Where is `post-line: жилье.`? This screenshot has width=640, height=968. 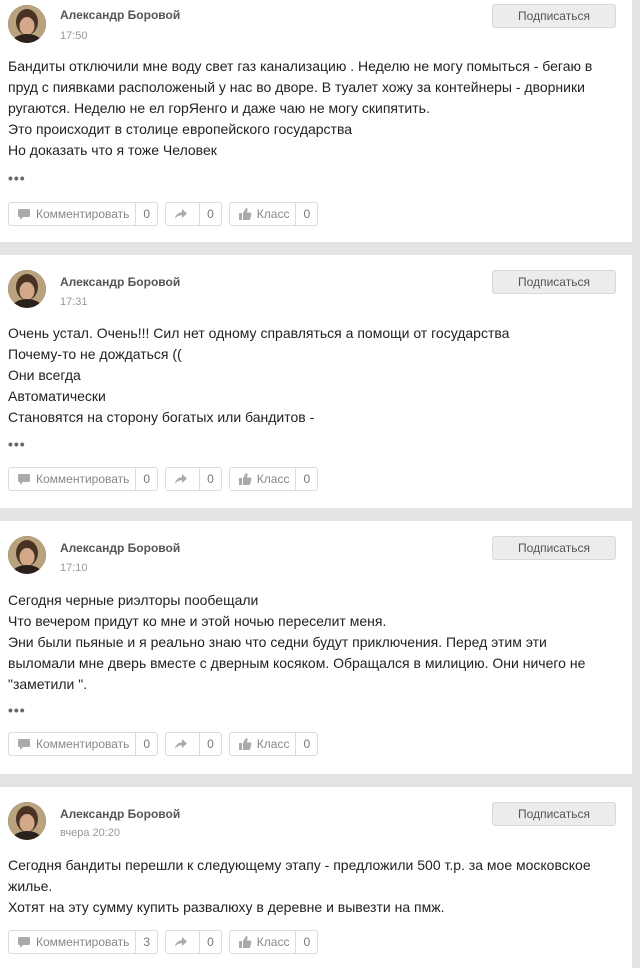 post-line: жилье. is located at coordinates (30, 886).